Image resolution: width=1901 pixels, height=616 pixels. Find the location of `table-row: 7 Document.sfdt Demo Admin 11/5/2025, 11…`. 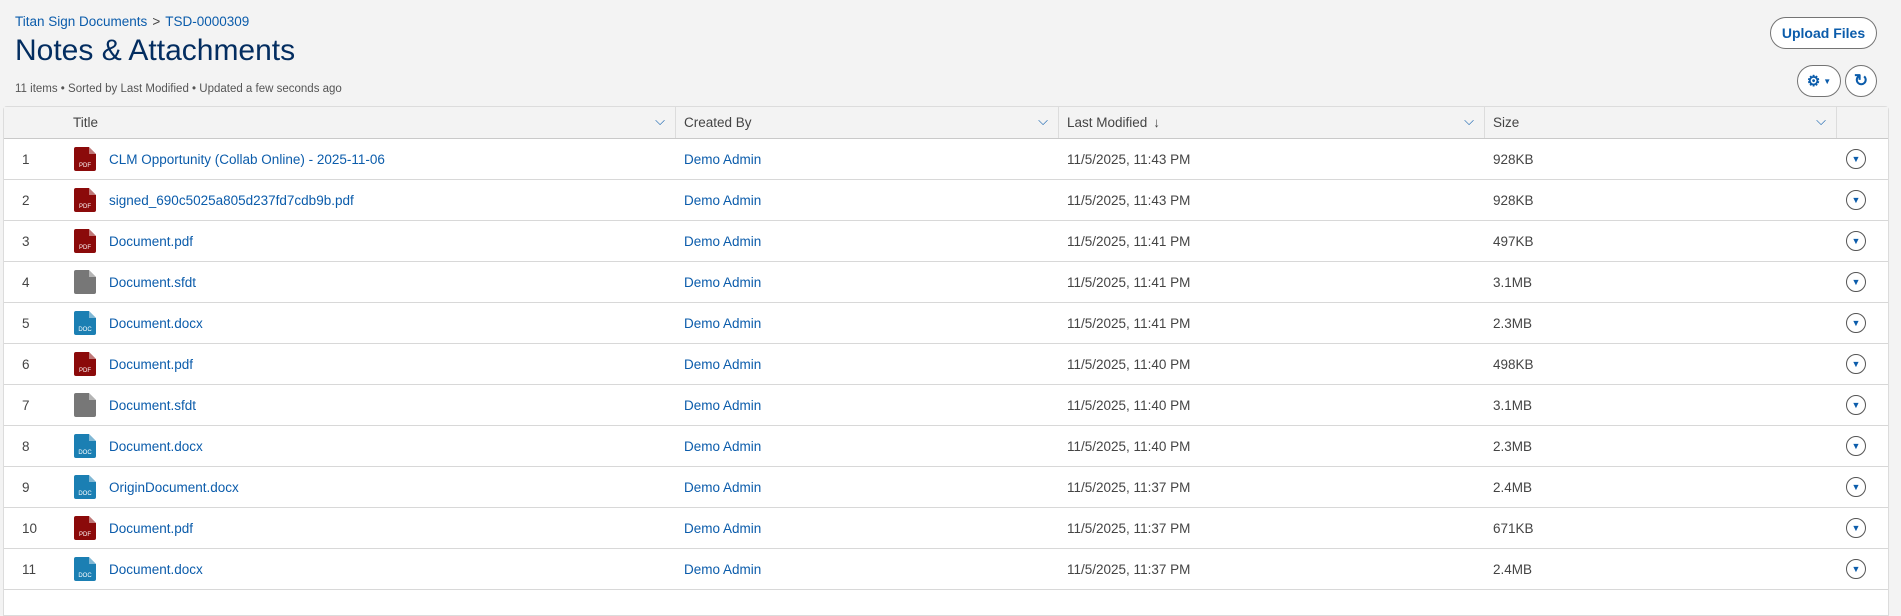

table-row: 7 Document.sfdt Demo Admin 11/5/2025, 11… is located at coordinates (946, 405).